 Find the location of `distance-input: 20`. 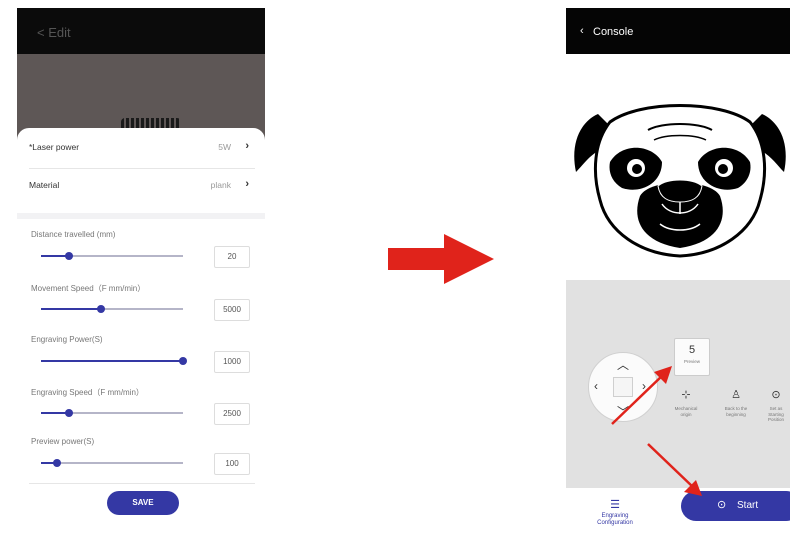

distance-input: 20 is located at coordinates (232, 257).